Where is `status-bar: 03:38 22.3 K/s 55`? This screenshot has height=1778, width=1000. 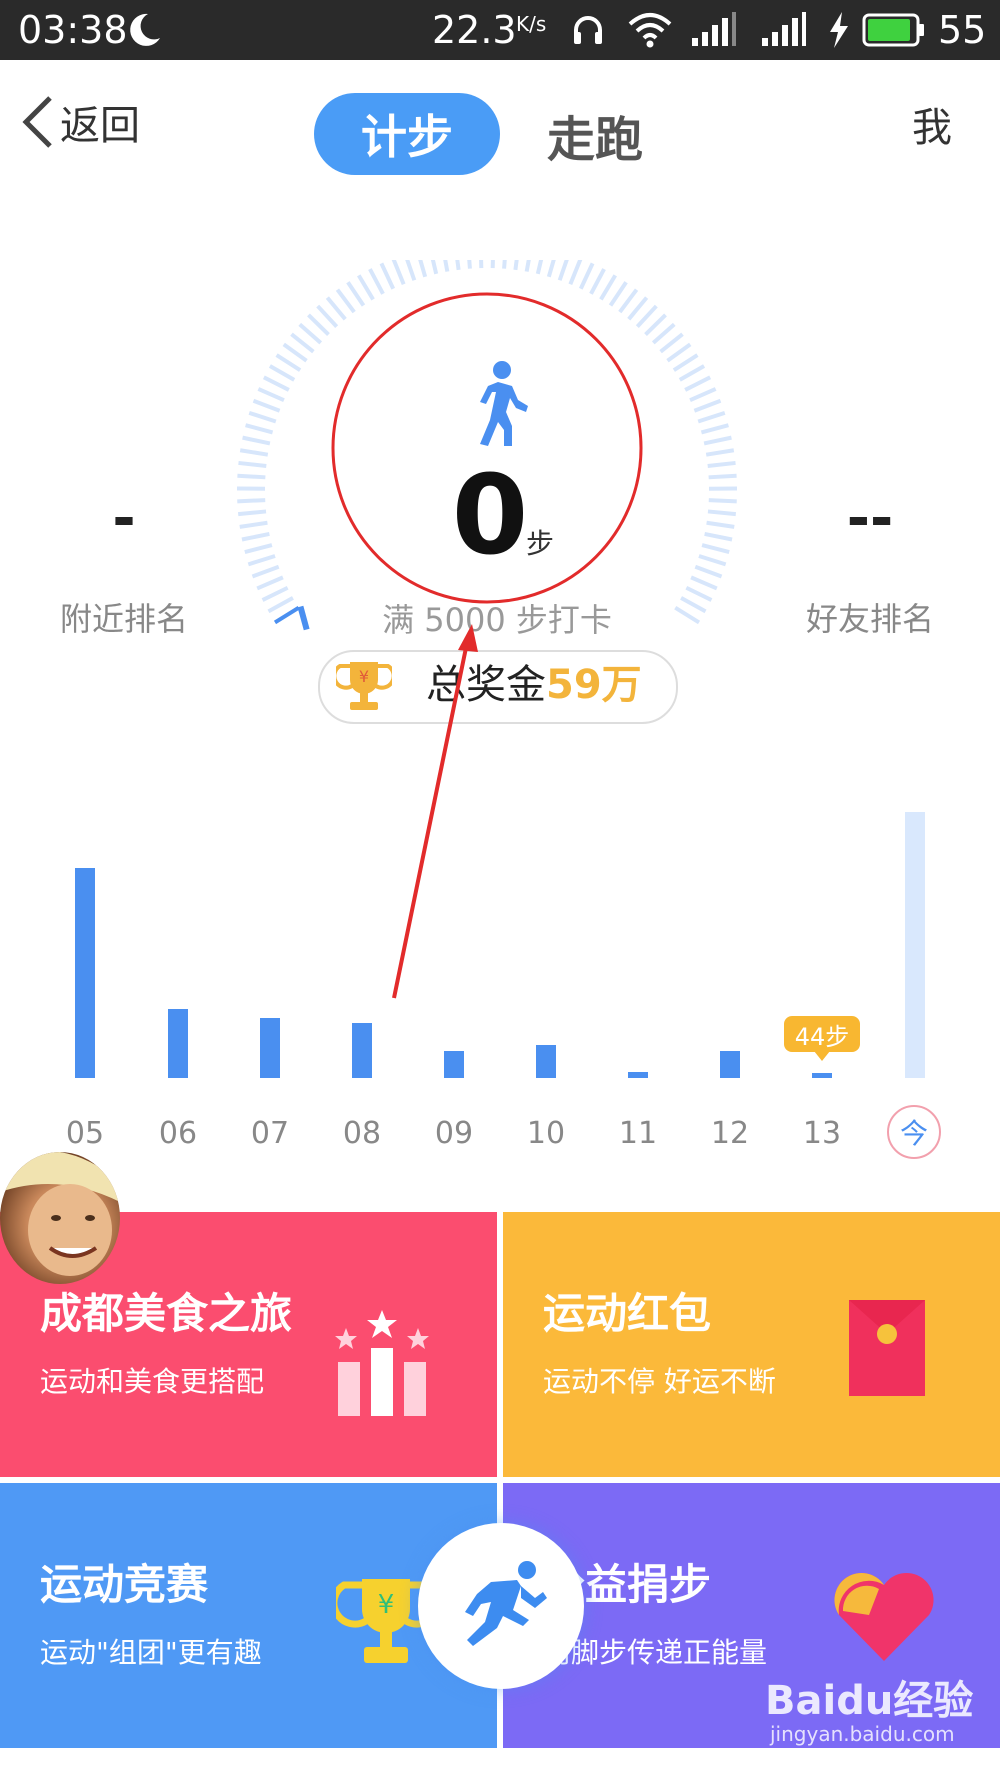
status-bar: 03:38 22.3 K/s 55 is located at coordinates (500, 30).